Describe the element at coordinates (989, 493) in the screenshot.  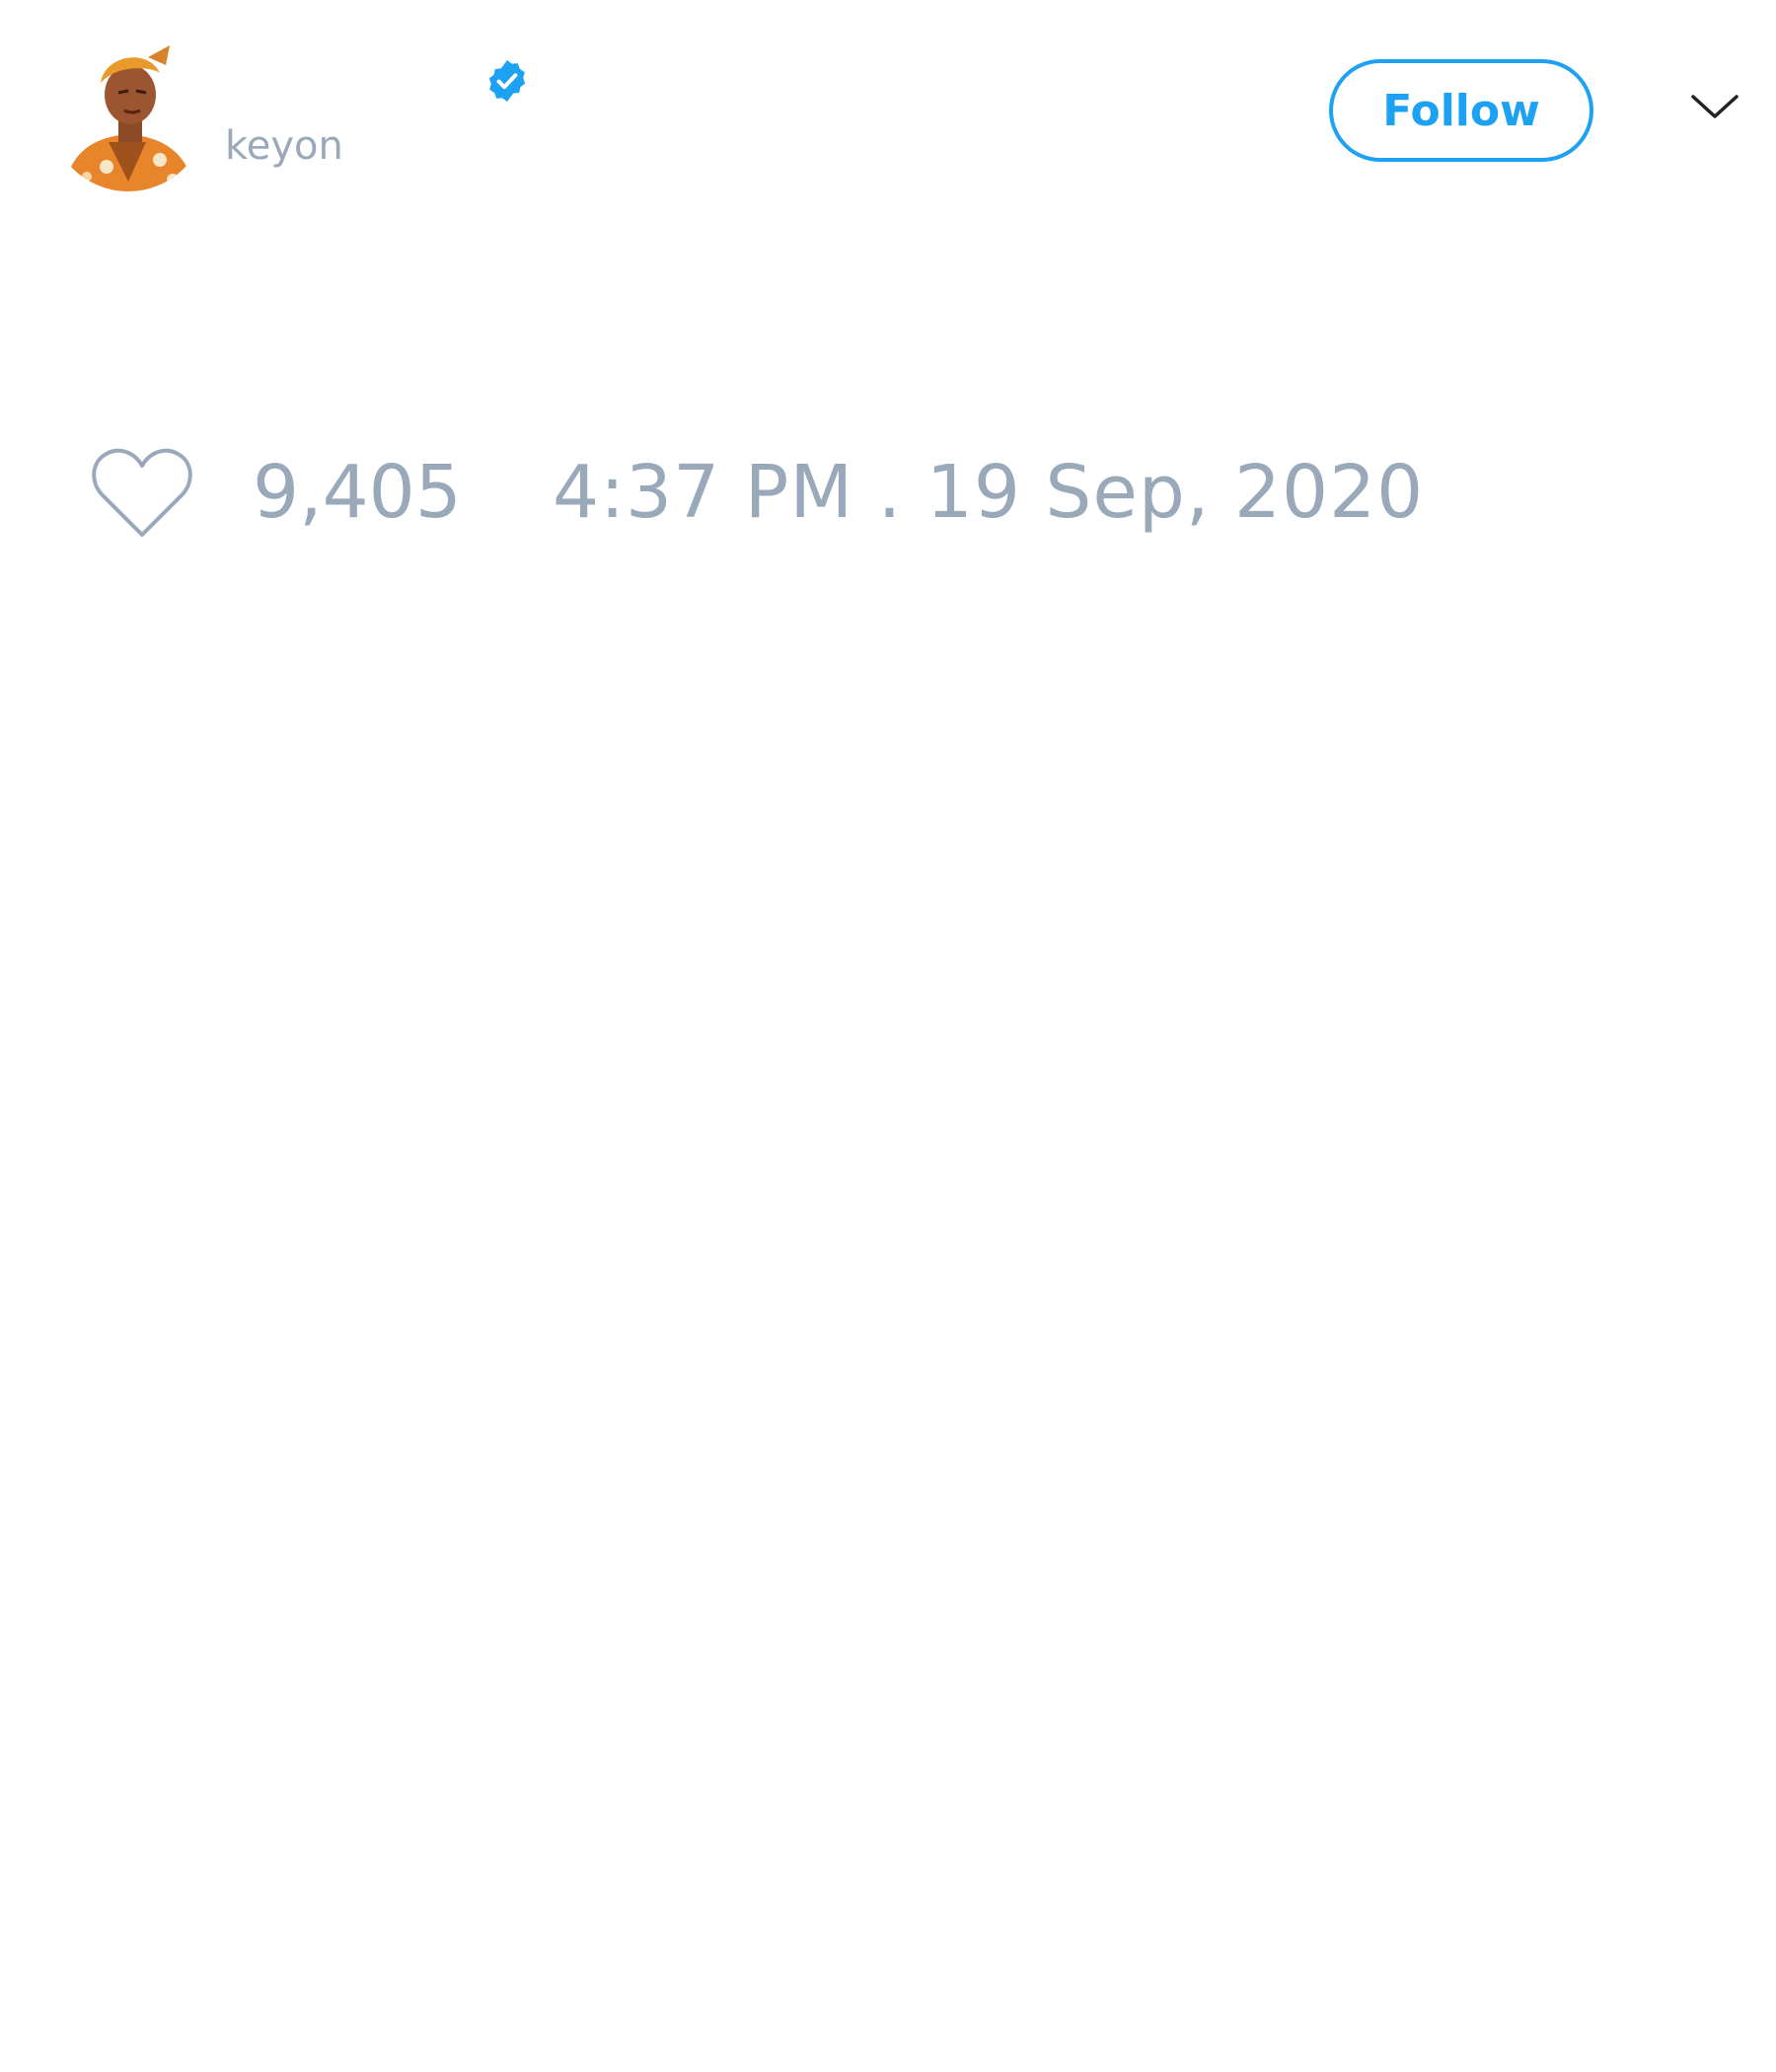
I see `tweet-timestamp: 4:37 PM . 19 Sep, 2020` at that location.